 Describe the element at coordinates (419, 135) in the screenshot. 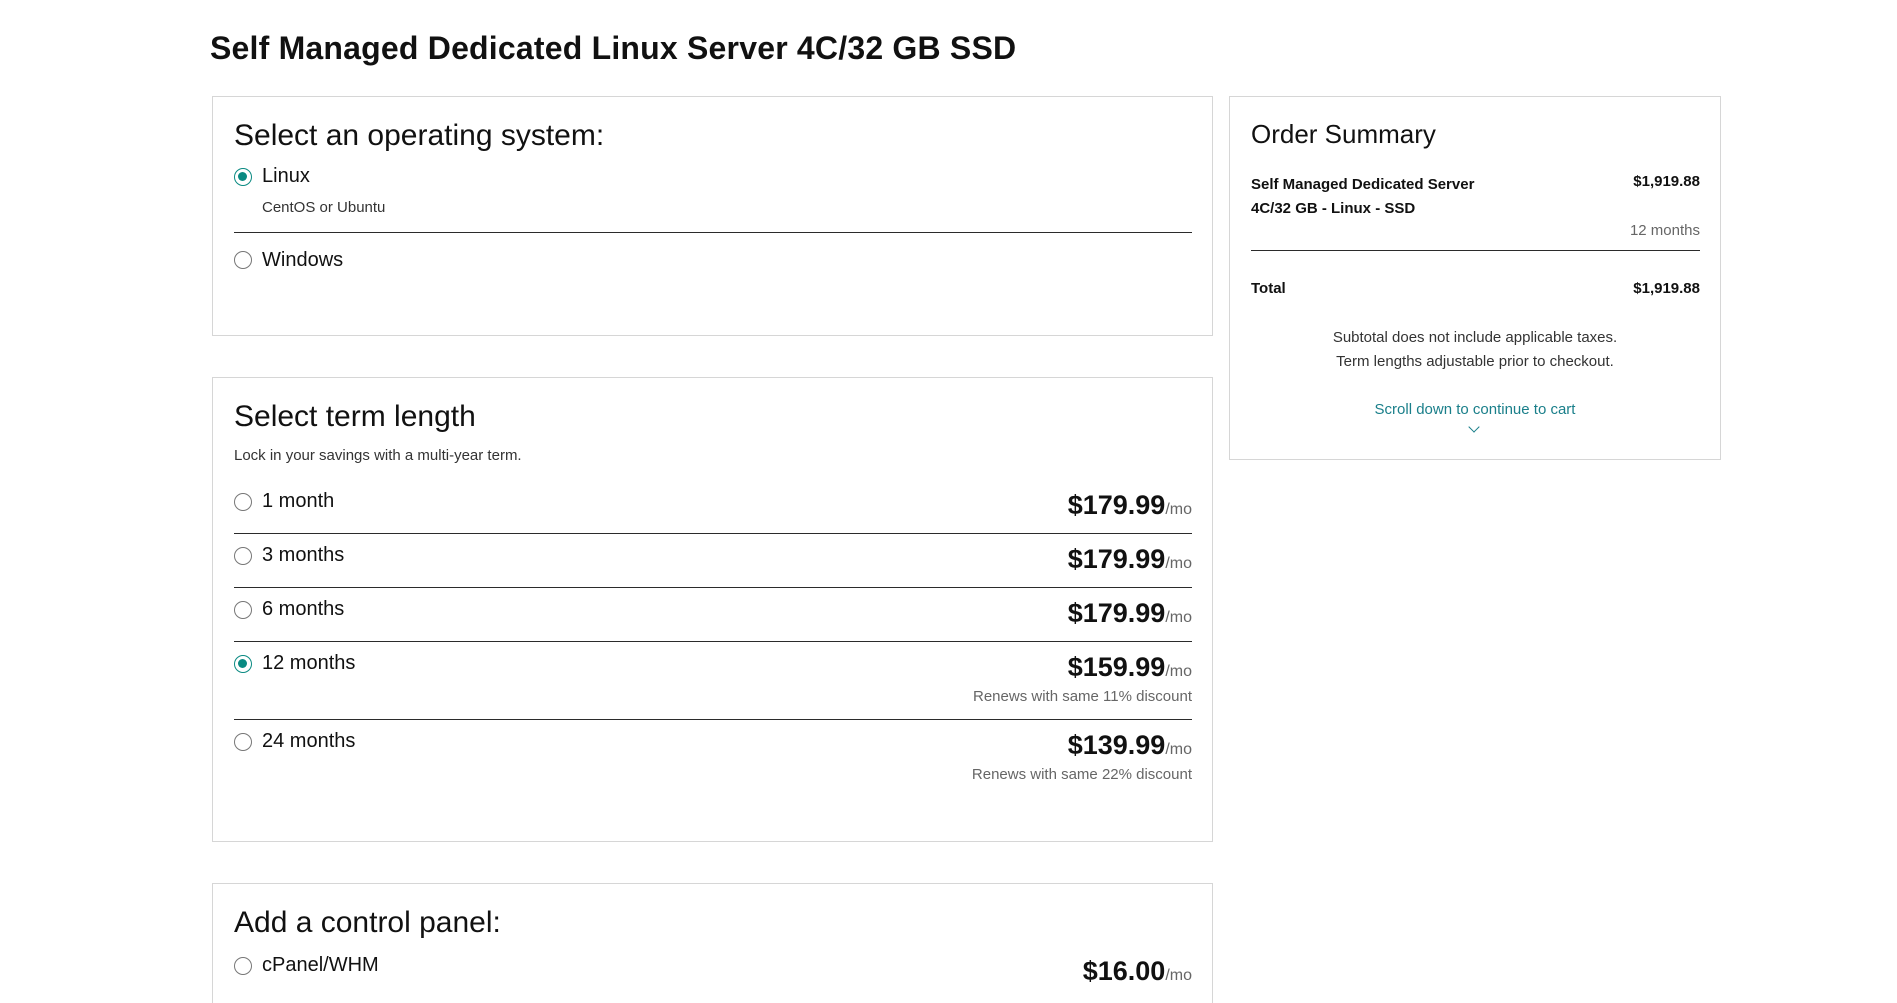

I see `os-heading: Select an operating system:` at that location.